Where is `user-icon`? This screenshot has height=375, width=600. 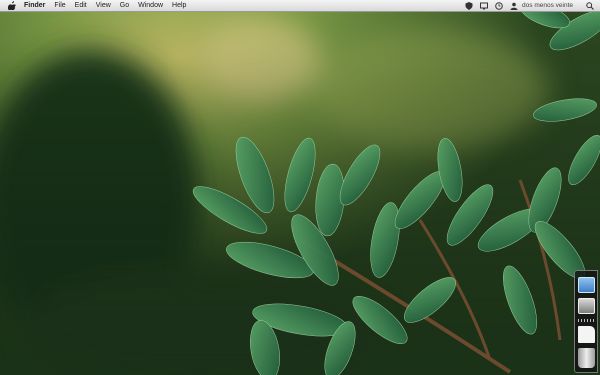
user-icon is located at coordinates (513, 5).